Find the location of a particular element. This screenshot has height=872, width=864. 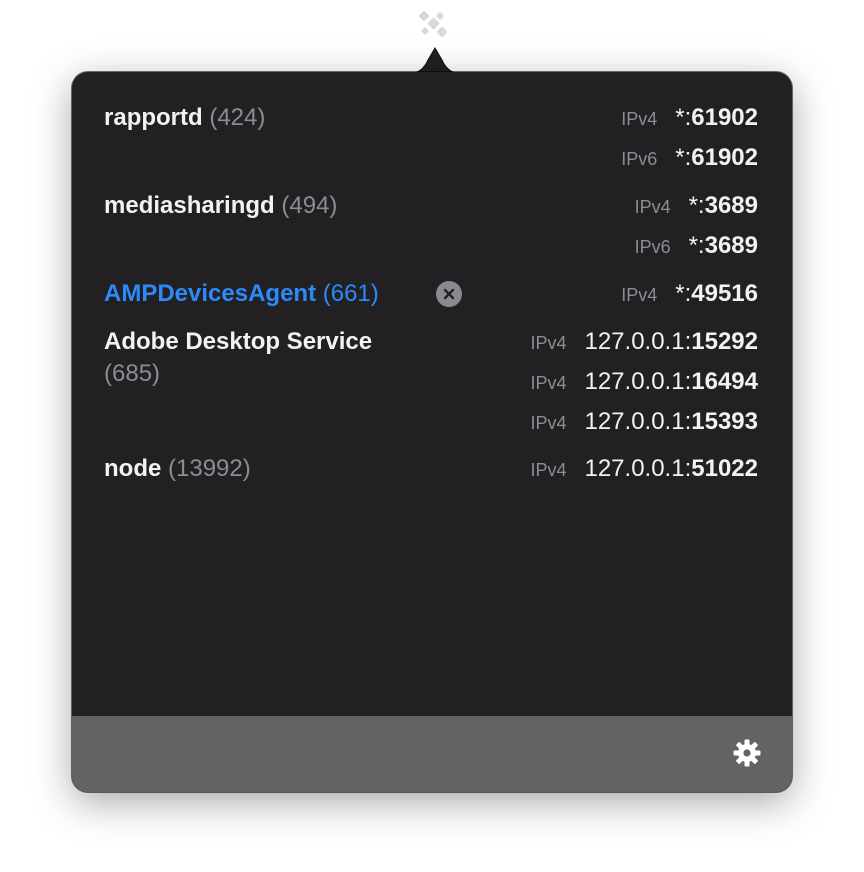

network-ports-icon is located at coordinates (433, 27).